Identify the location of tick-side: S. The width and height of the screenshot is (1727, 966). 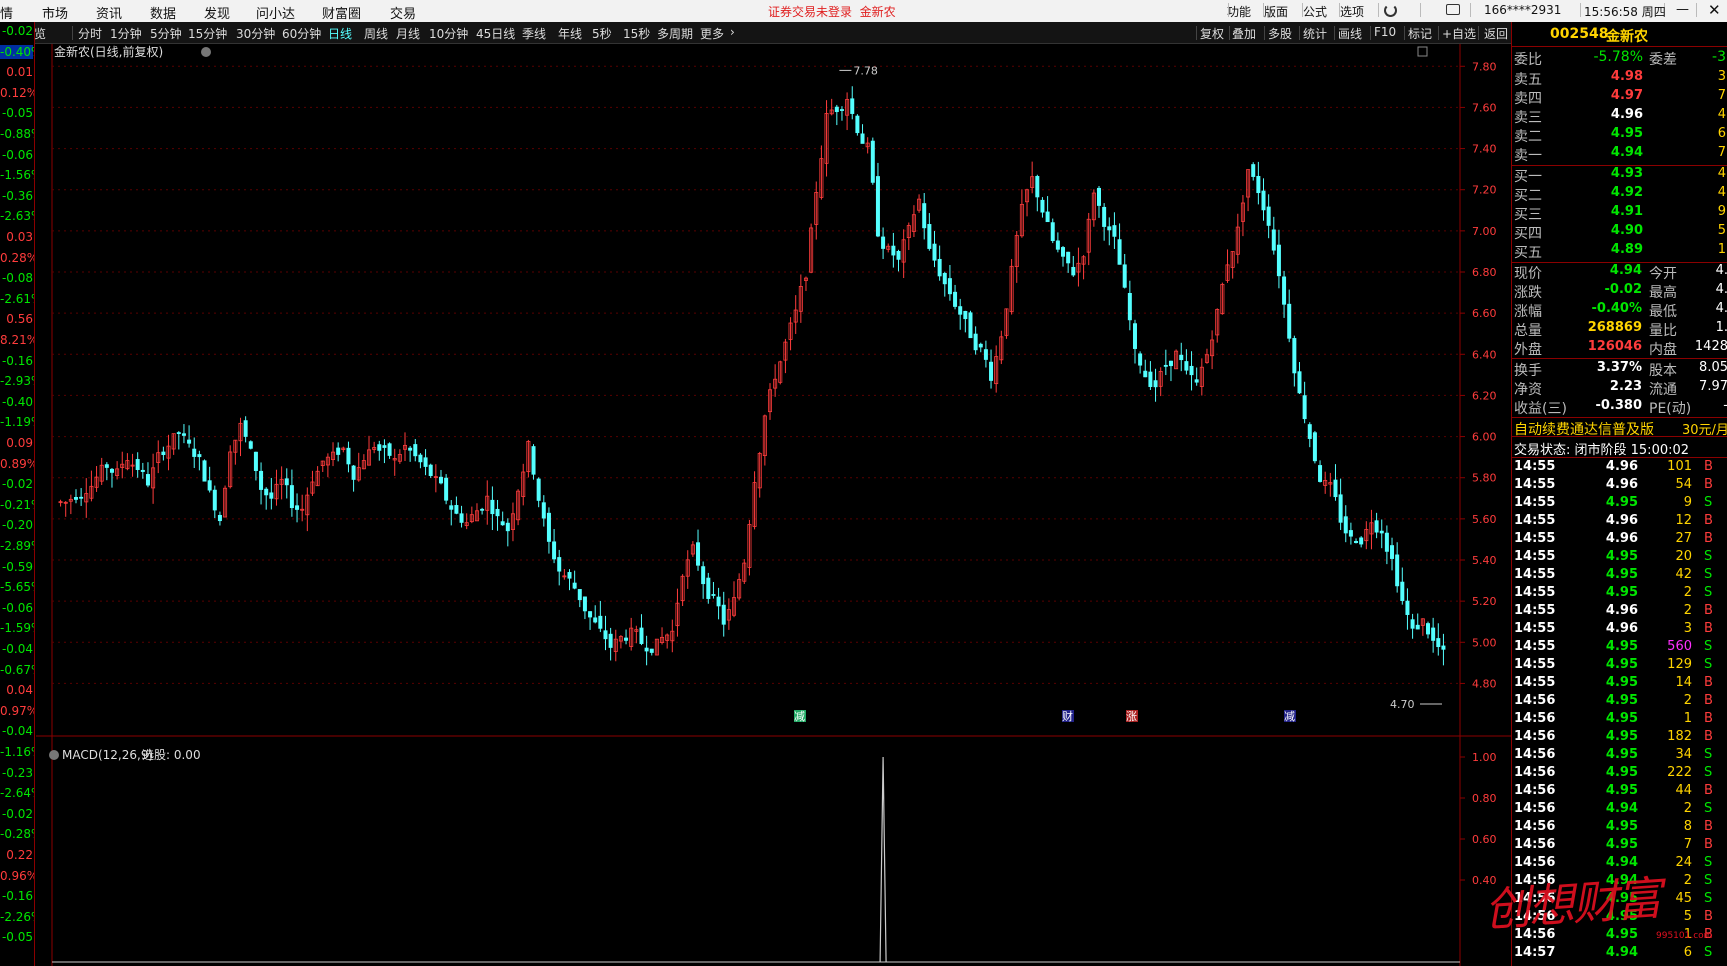
(1708, 646).